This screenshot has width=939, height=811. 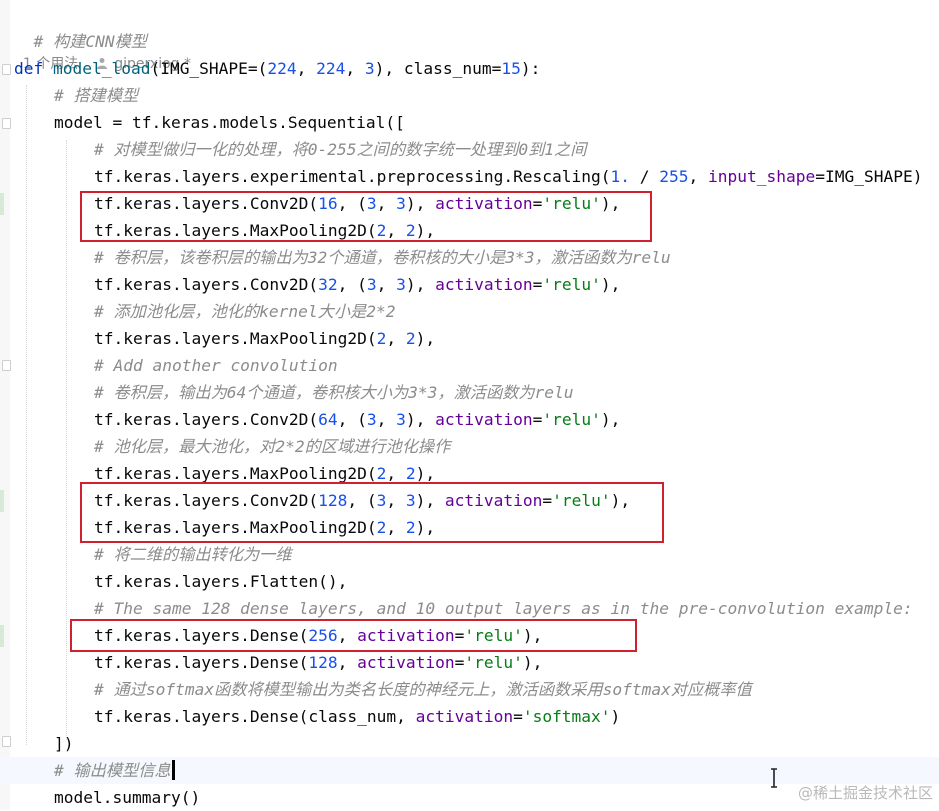 I want to click on code-text: model.summary(), so click(x=127, y=797).